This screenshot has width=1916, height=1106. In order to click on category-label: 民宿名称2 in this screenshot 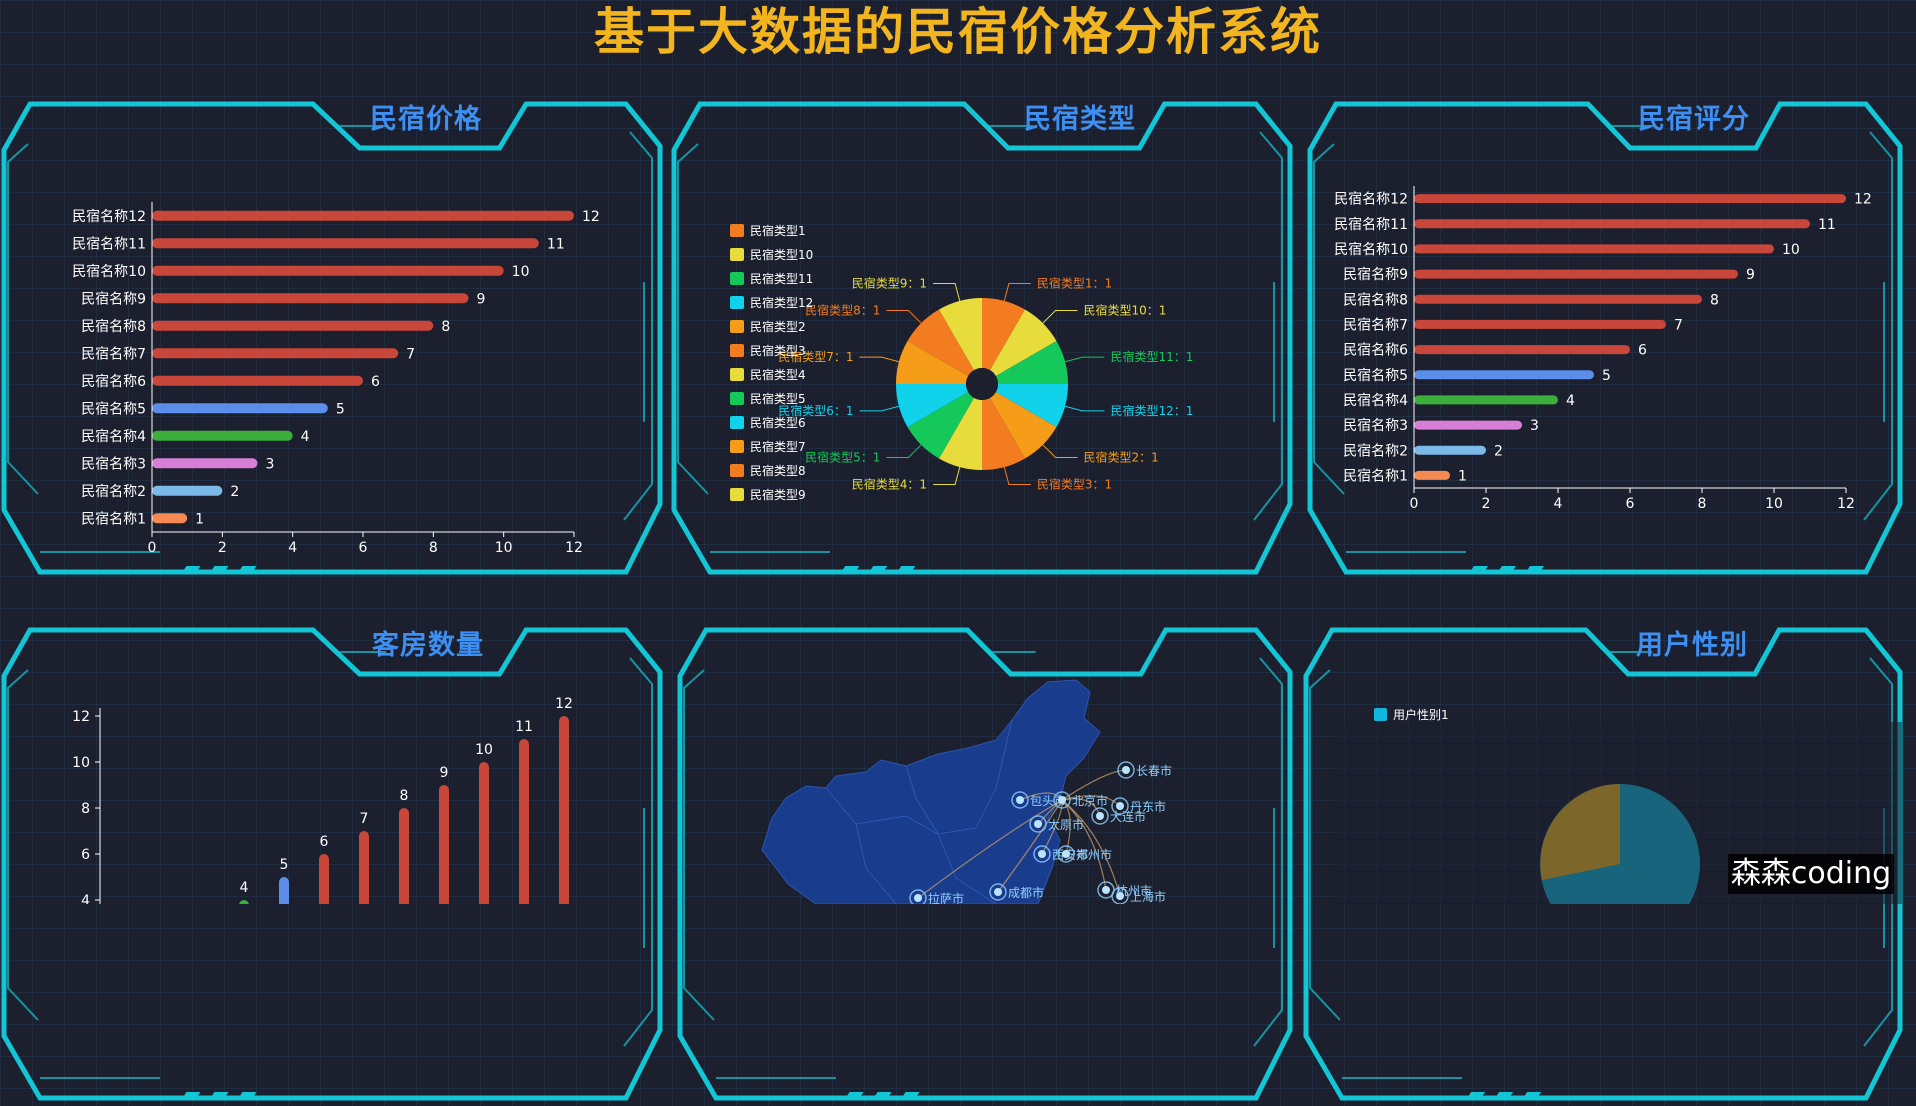, I will do `click(1375, 450)`.